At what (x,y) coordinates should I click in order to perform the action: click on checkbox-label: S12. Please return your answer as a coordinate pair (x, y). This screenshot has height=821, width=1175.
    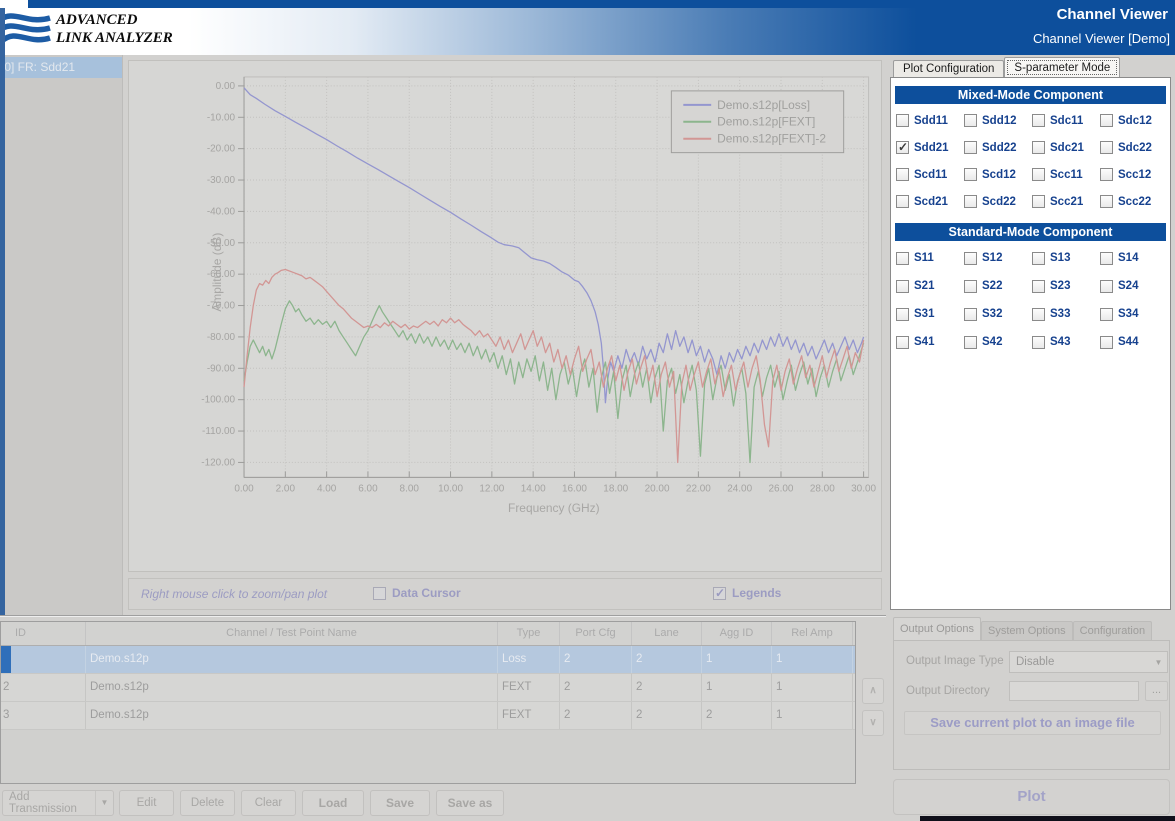
    Looking at the image, I should click on (992, 258).